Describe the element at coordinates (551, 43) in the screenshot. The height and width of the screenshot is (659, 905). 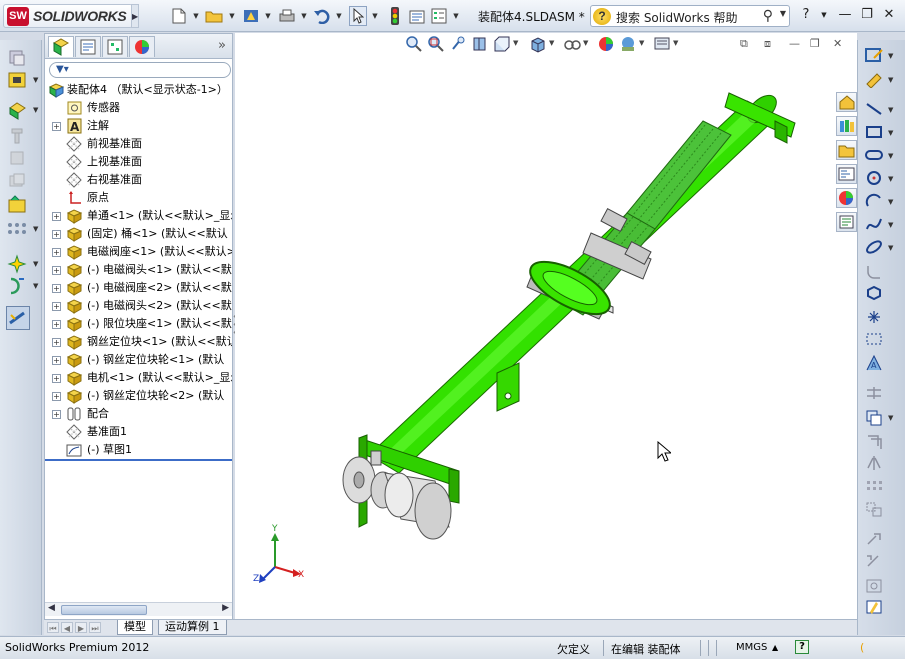
I see `display-style-dropdown-icon: ▼` at that location.